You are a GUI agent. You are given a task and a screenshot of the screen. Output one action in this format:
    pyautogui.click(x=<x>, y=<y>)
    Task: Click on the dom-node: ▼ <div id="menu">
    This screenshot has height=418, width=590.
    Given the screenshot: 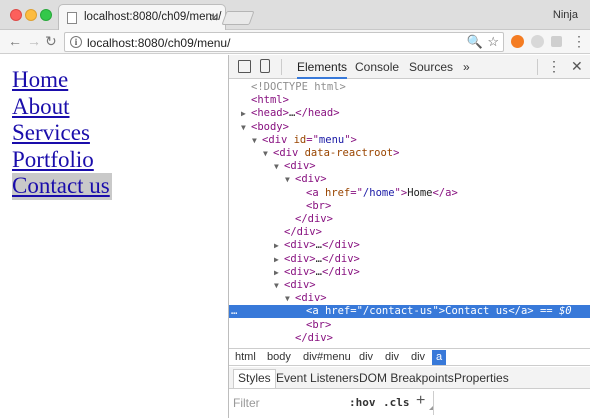 What is the action you would take?
    pyautogui.click(x=409, y=140)
    